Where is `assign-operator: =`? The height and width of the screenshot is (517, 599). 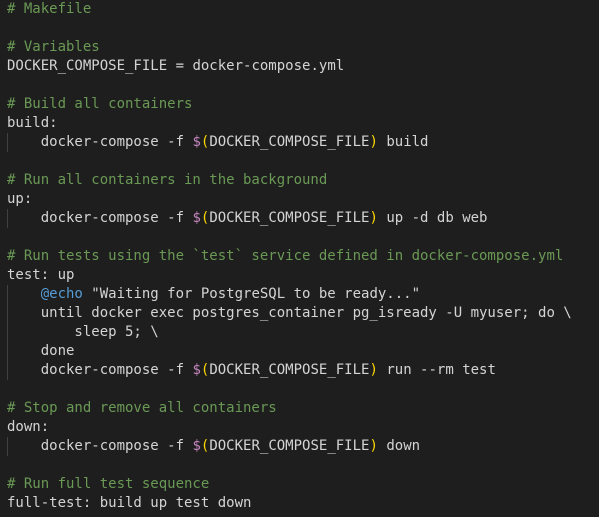
assign-operator: = is located at coordinates (180, 66).